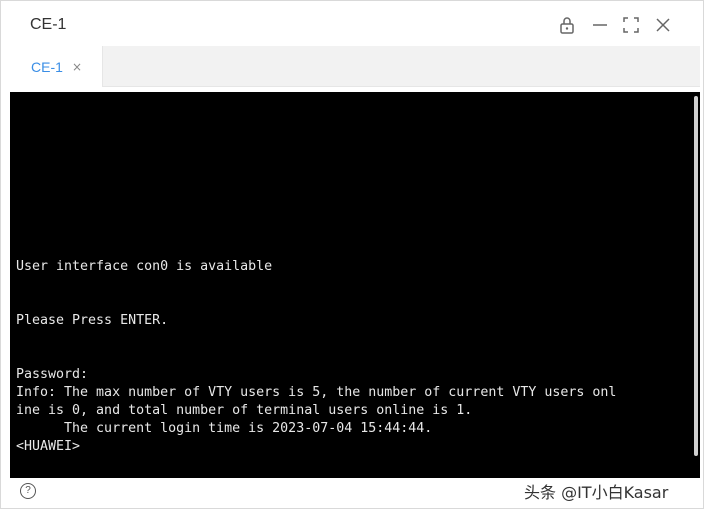  Describe the element at coordinates (352, 493) in the screenshot. I see `footer: ? 头条 @IT小白Kasar` at that location.